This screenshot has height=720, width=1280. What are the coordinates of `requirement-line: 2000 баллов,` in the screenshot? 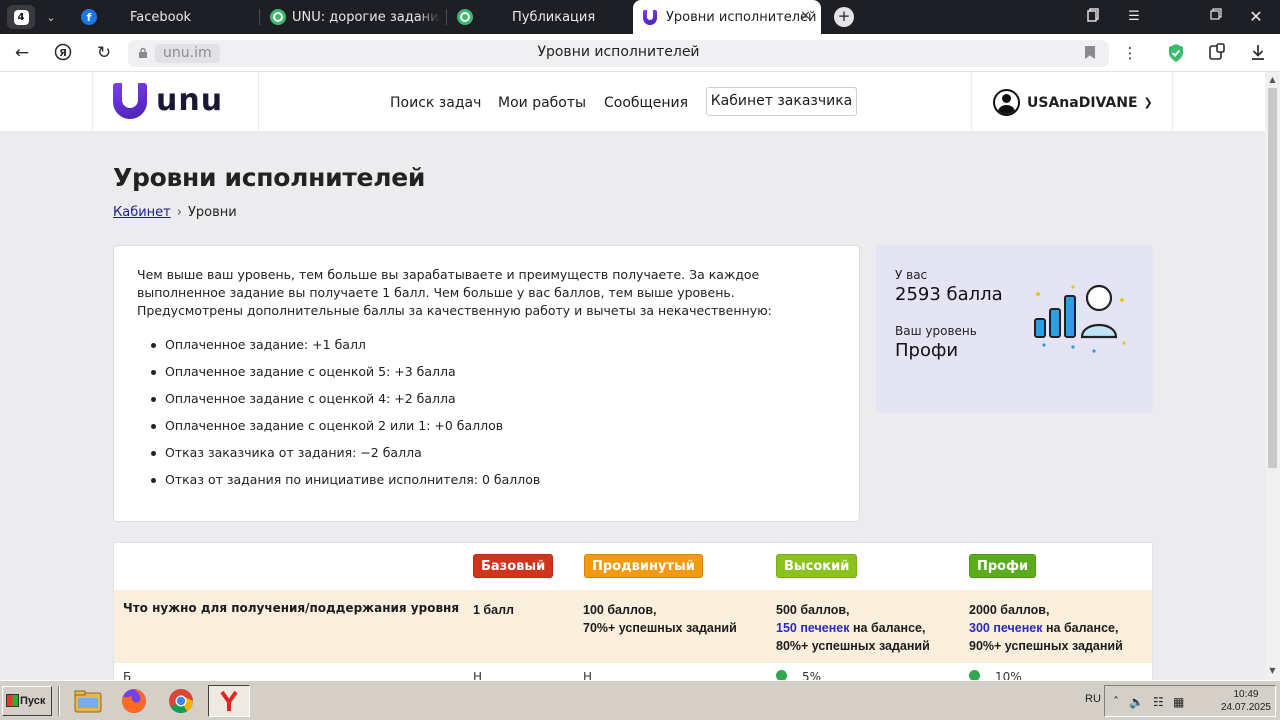 It's located at (1009, 610).